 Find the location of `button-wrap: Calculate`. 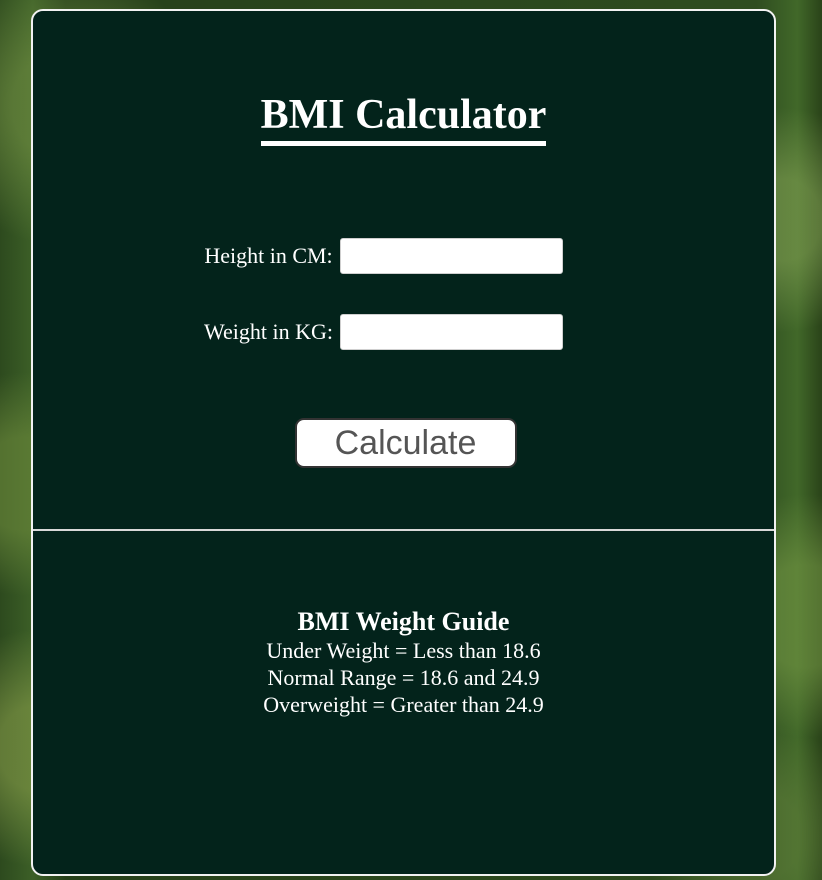

button-wrap: Calculate is located at coordinates (403, 443).